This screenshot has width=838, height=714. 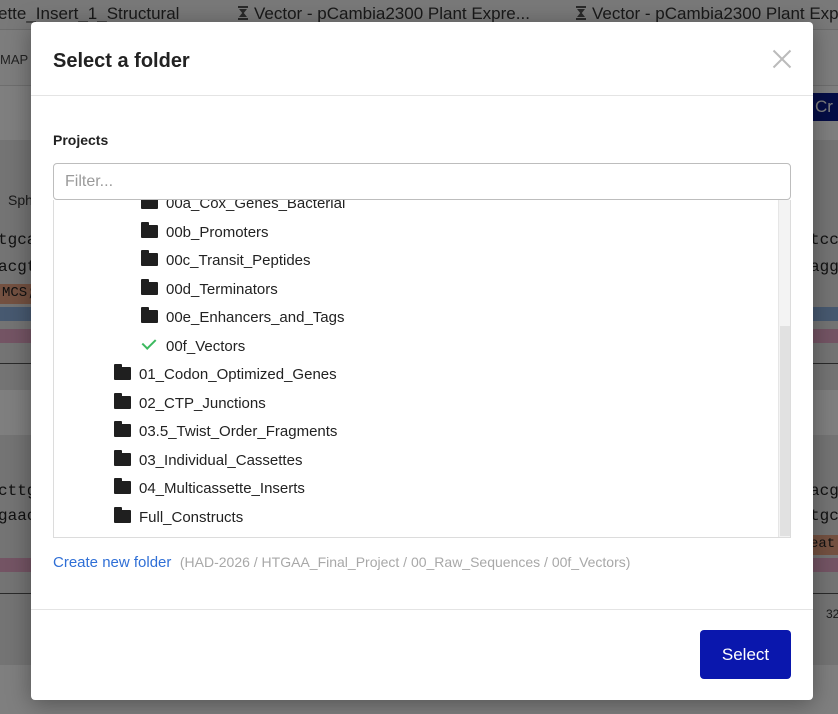 What do you see at coordinates (149, 343) in the screenshot?
I see `check-icon` at bounding box center [149, 343].